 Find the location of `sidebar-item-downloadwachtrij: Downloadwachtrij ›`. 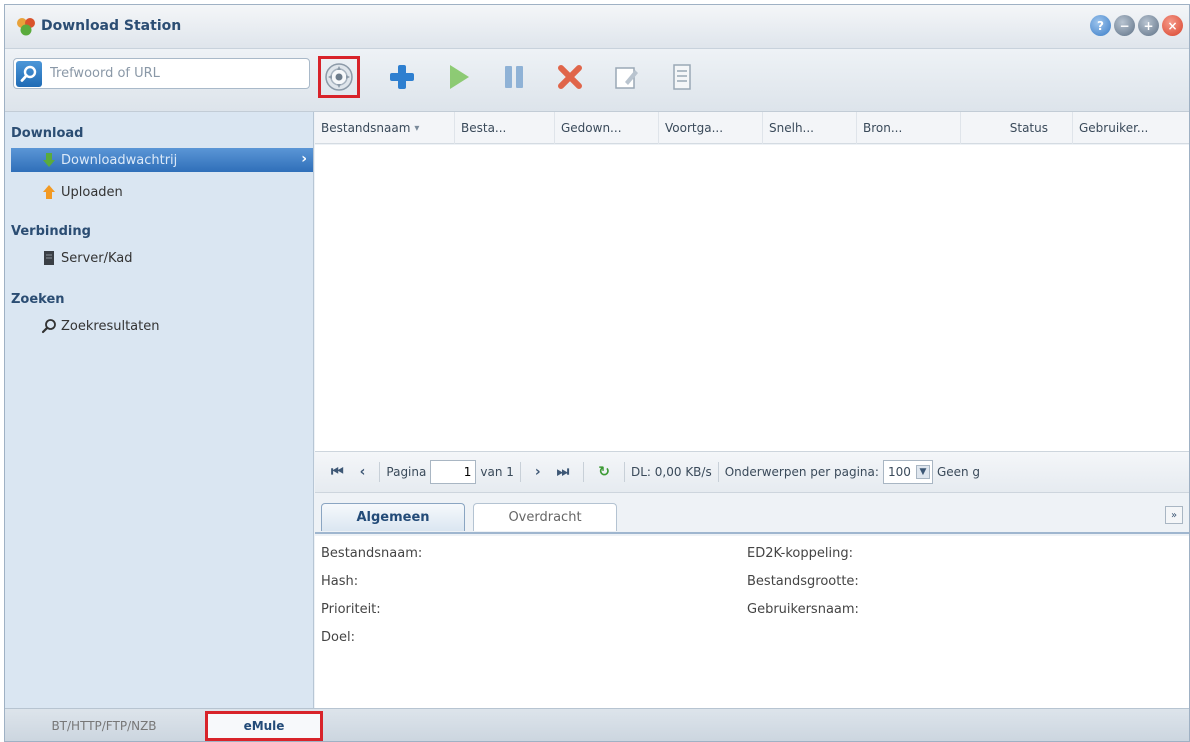

sidebar-item-downloadwachtrij: Downloadwachtrij › is located at coordinates (162, 160).